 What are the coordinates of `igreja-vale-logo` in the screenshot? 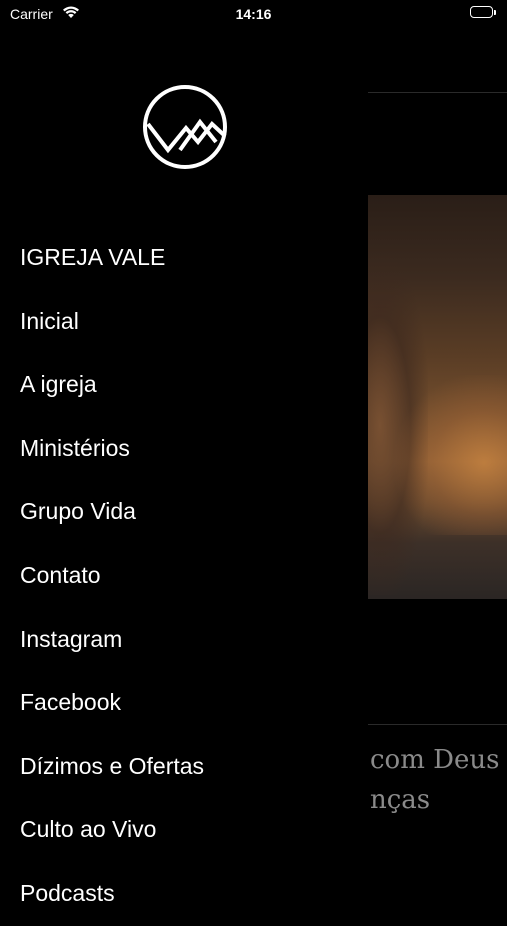 It's located at (185, 127).